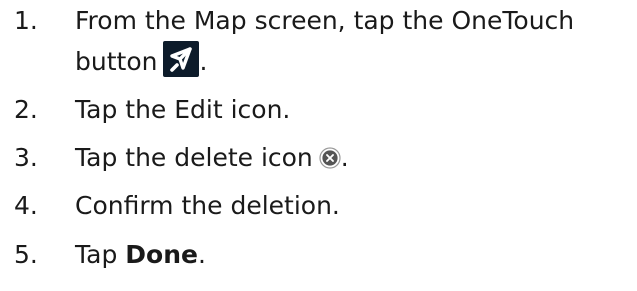 The image size is (637, 291). I want to click on step-number: 5., so click(26, 254).